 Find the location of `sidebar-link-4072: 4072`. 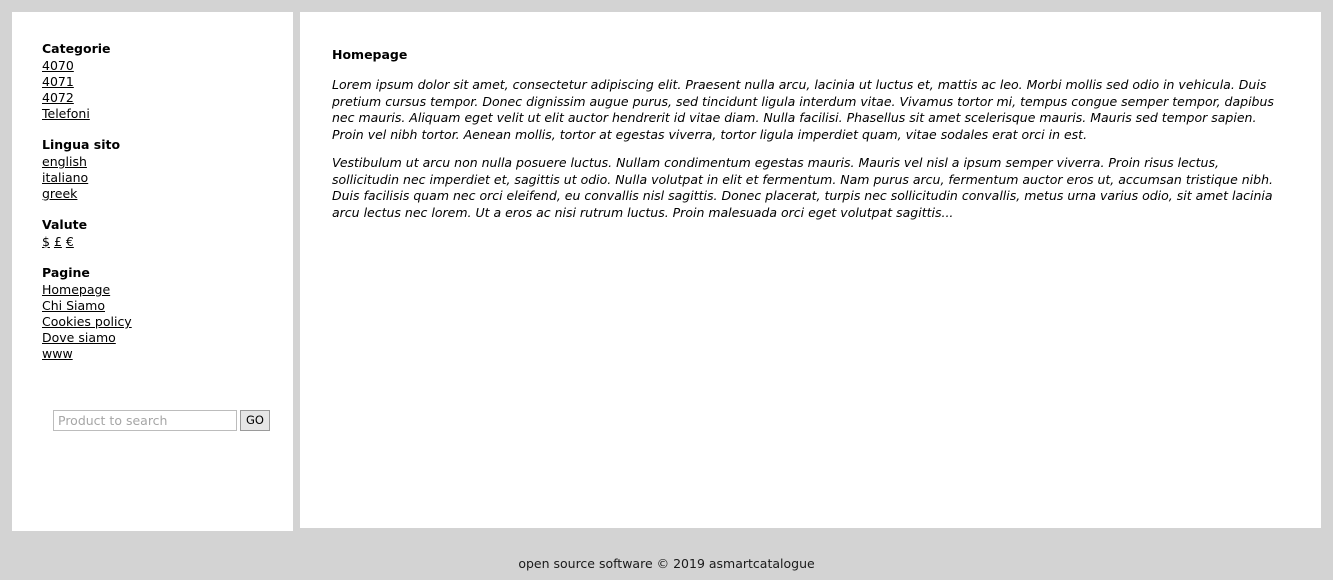

sidebar-link-4072: 4072 is located at coordinates (58, 98).